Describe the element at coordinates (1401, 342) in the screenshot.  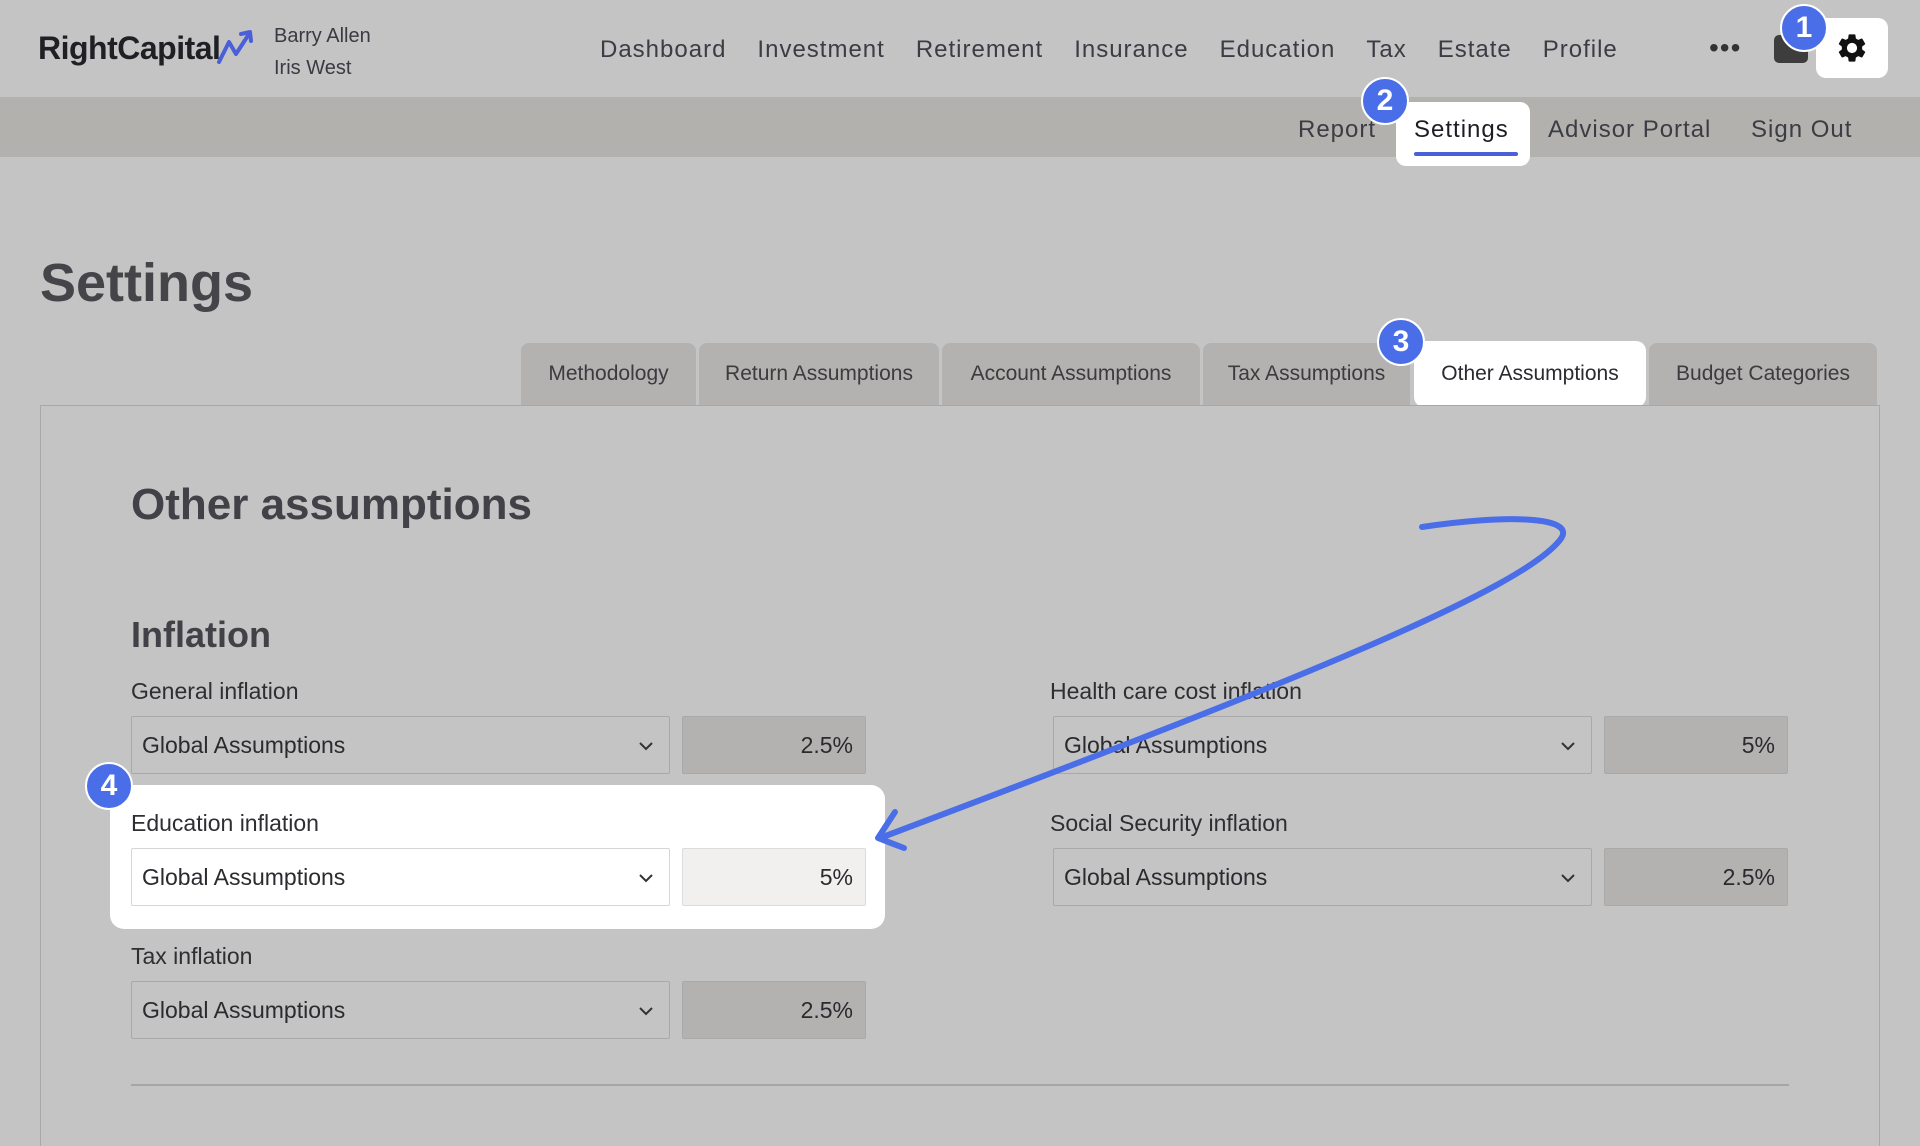
I see `step-badge-3: 3` at that location.